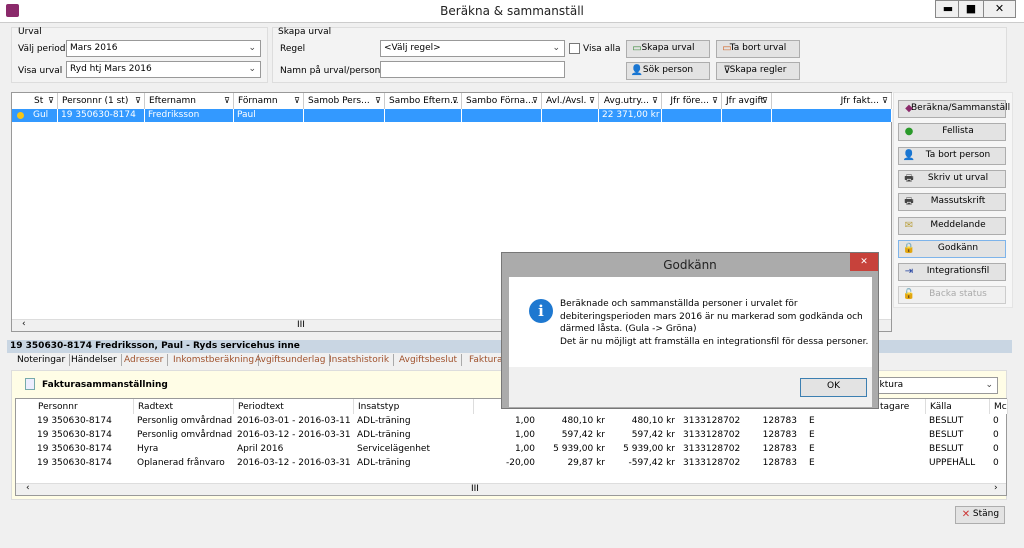 This screenshot has height=548, width=1024. I want to click on table-cell: E, so click(812, 449).